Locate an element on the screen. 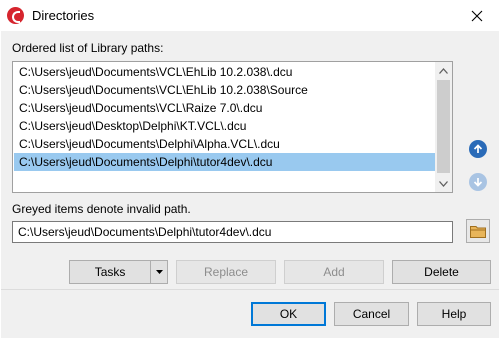  cancel-button: Cancel is located at coordinates (371, 314).